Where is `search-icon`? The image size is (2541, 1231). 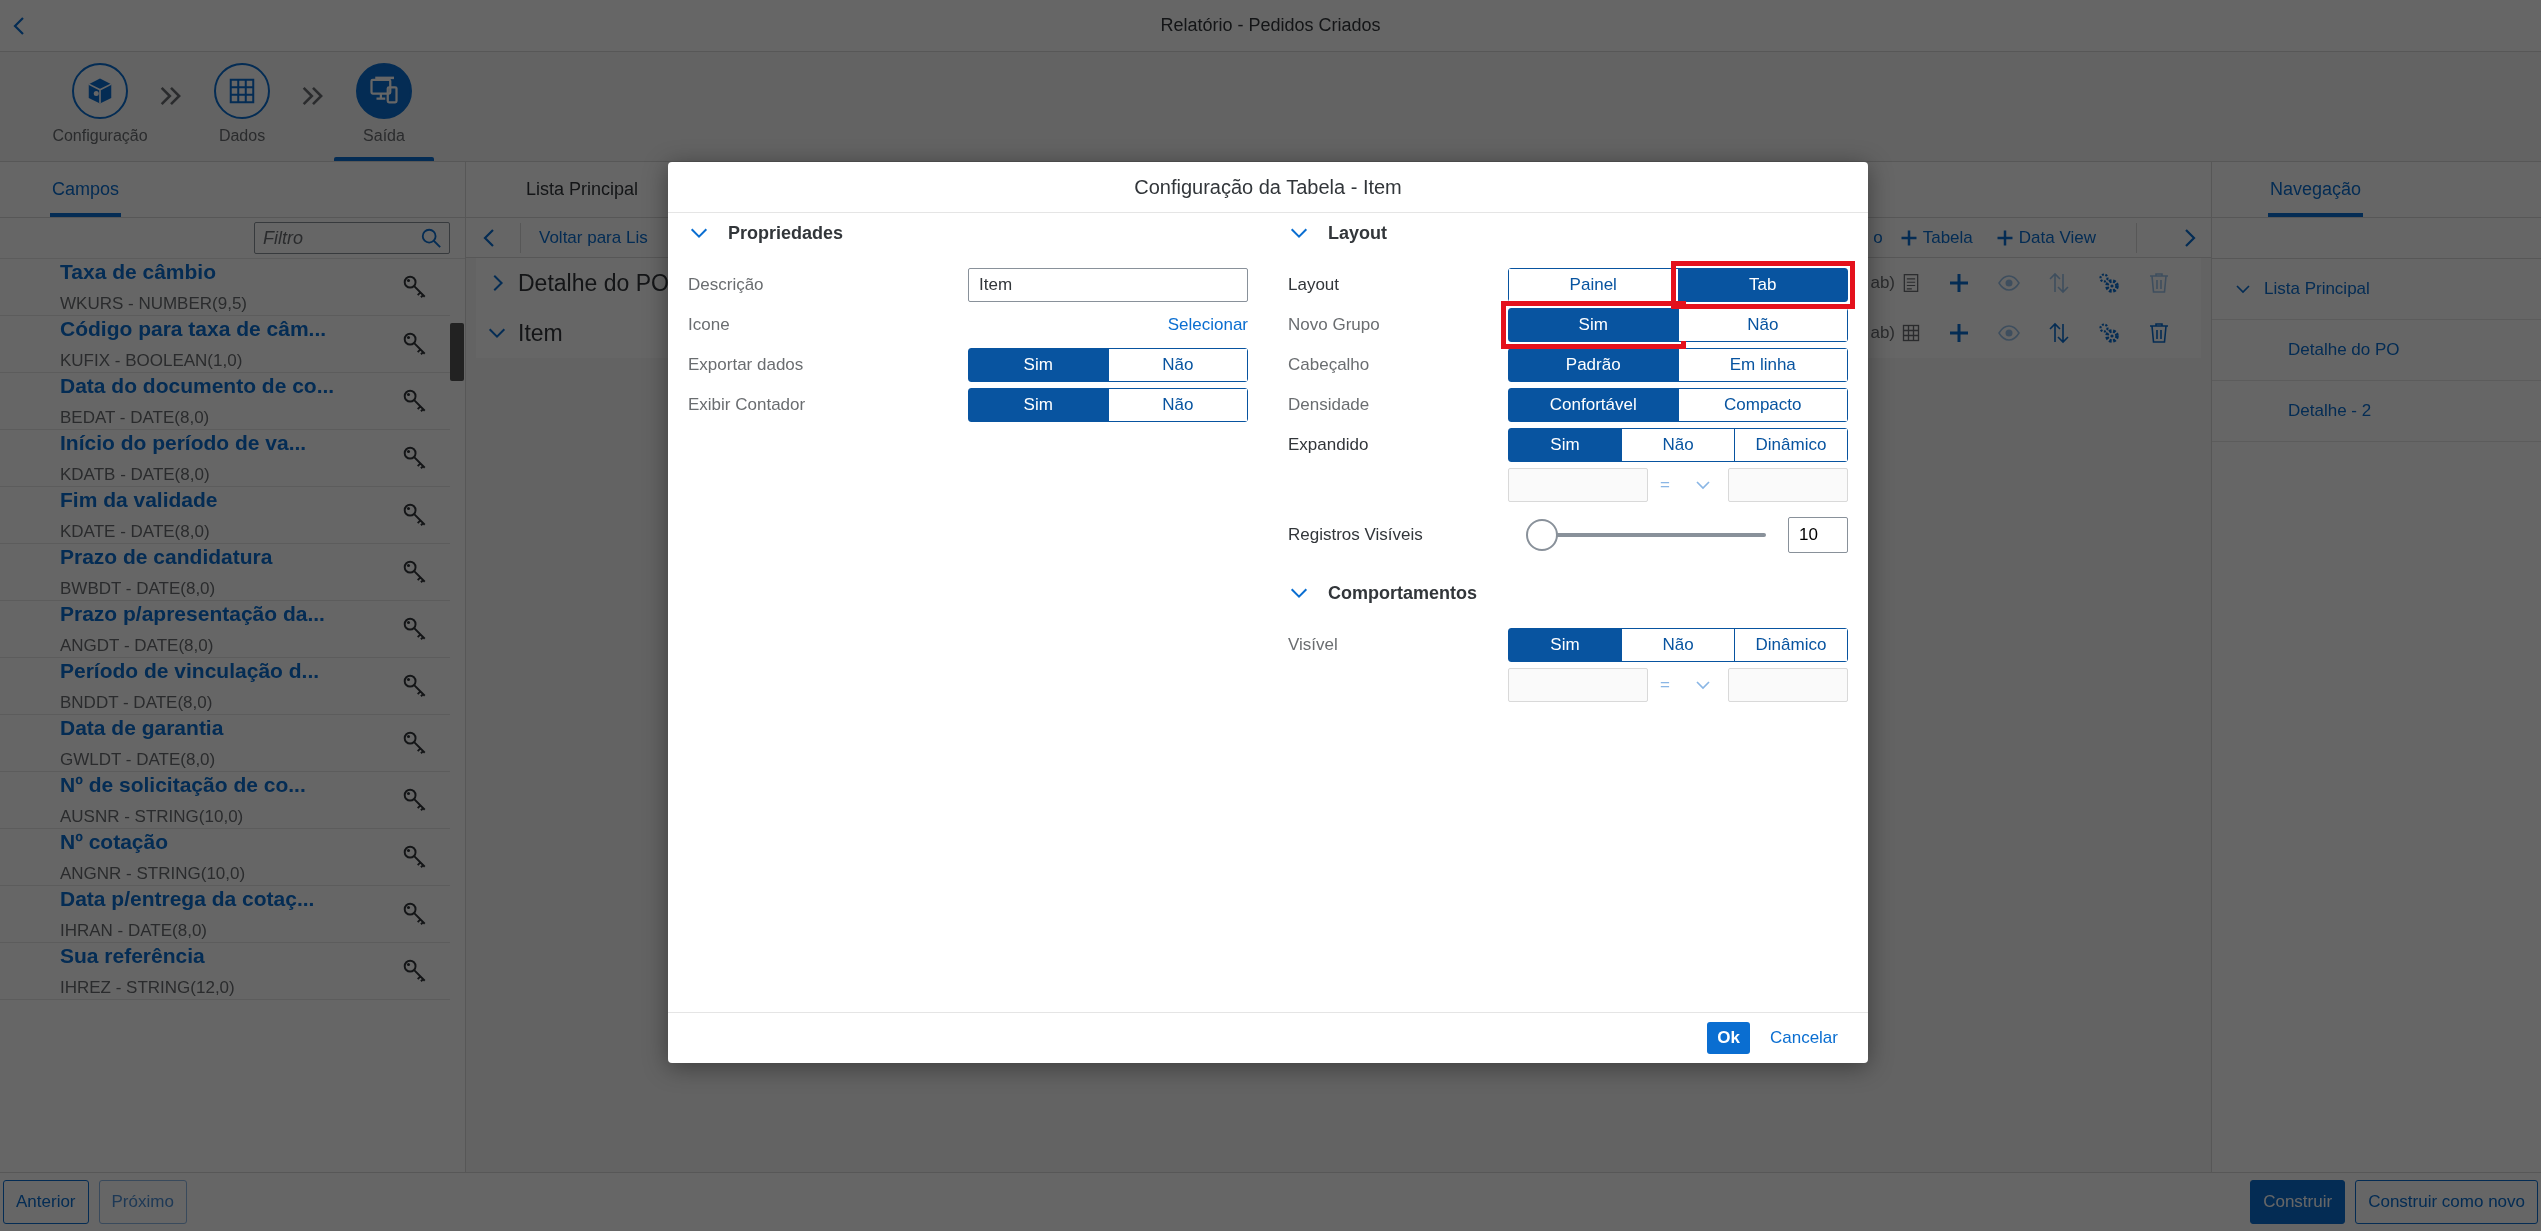
search-icon is located at coordinates (431, 238).